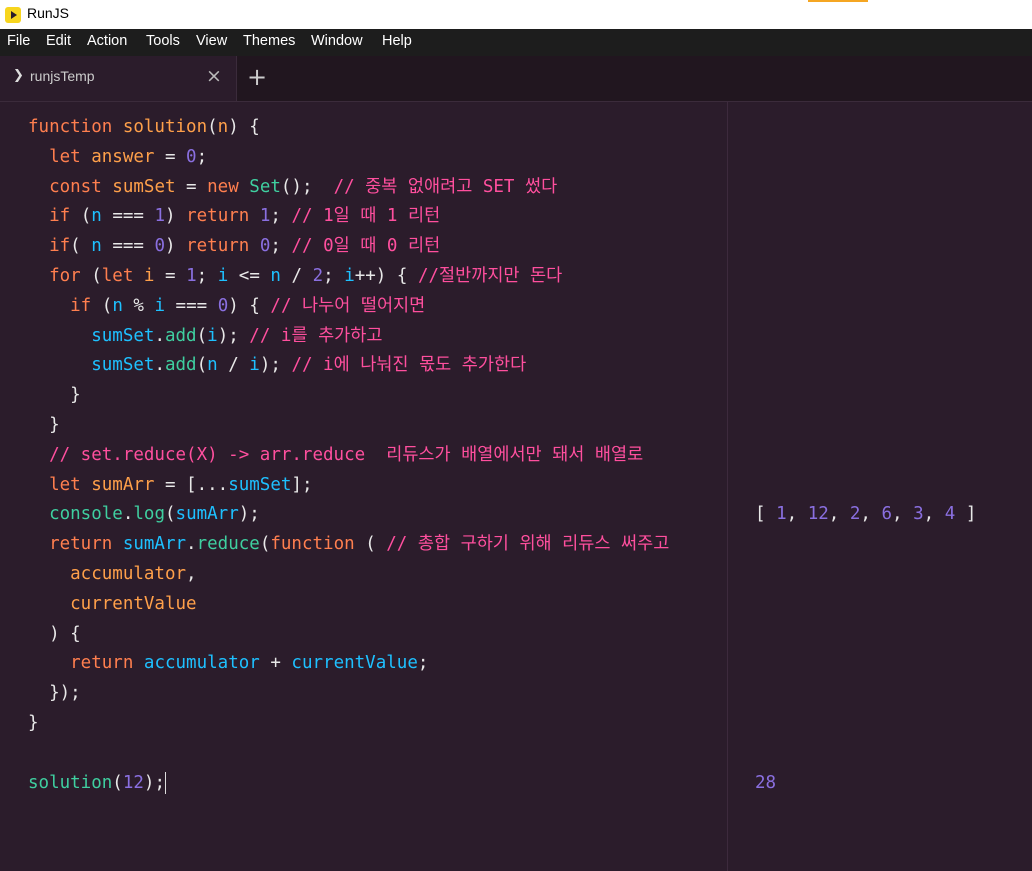 The image size is (1032, 871). Describe the element at coordinates (86, 663) in the screenshot. I see `code-token: return` at that location.